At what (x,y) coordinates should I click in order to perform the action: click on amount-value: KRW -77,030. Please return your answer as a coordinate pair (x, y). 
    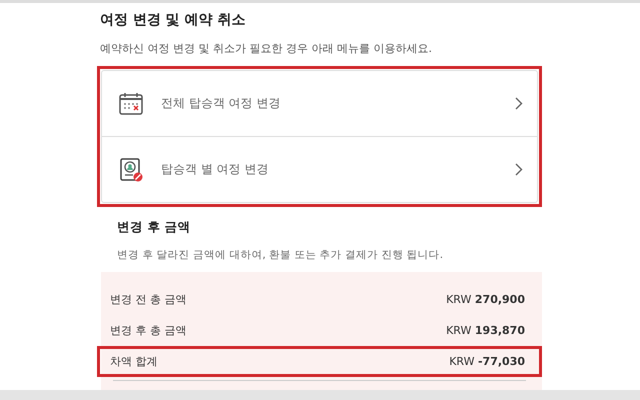
    Looking at the image, I should click on (487, 361).